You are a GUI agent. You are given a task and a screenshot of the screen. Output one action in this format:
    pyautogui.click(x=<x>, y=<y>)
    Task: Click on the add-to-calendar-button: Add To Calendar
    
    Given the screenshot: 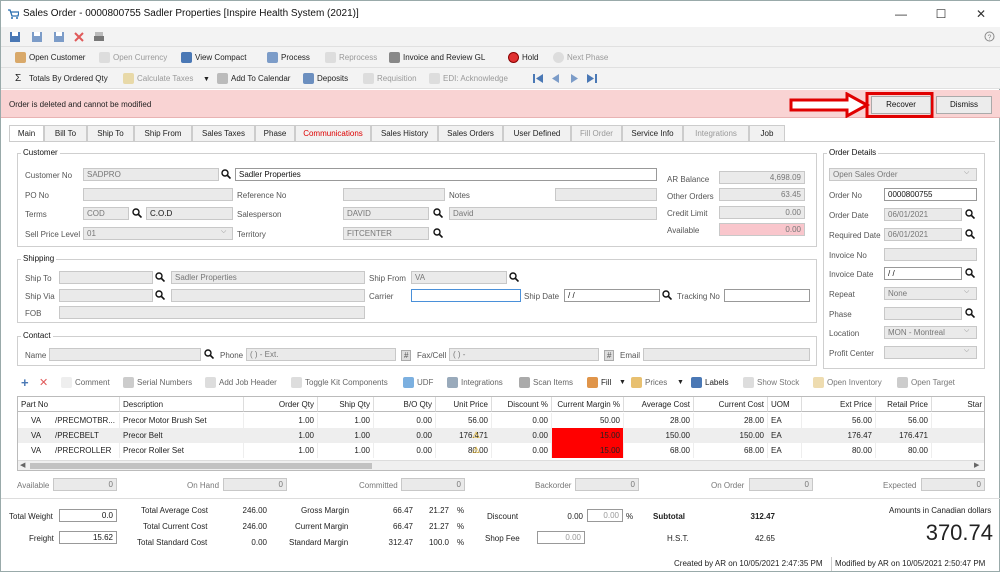 What is the action you would take?
    pyautogui.click(x=253, y=79)
    